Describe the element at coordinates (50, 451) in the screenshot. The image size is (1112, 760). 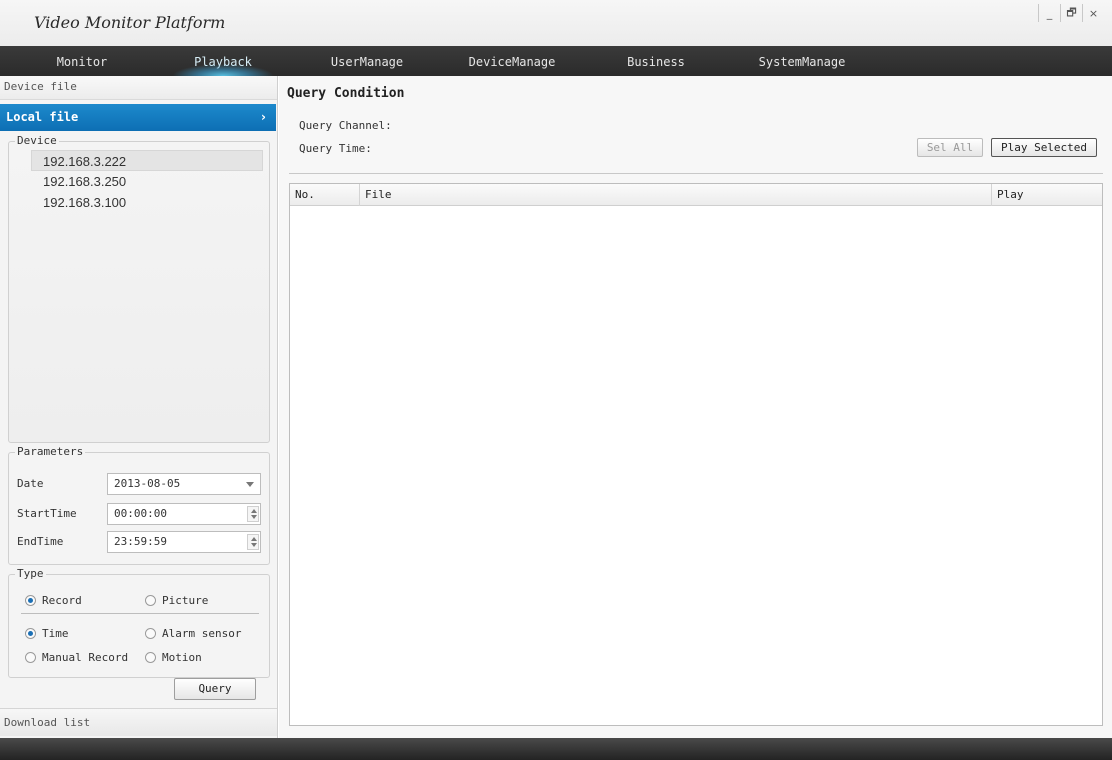
I see `parameters-label: Parameters` at that location.